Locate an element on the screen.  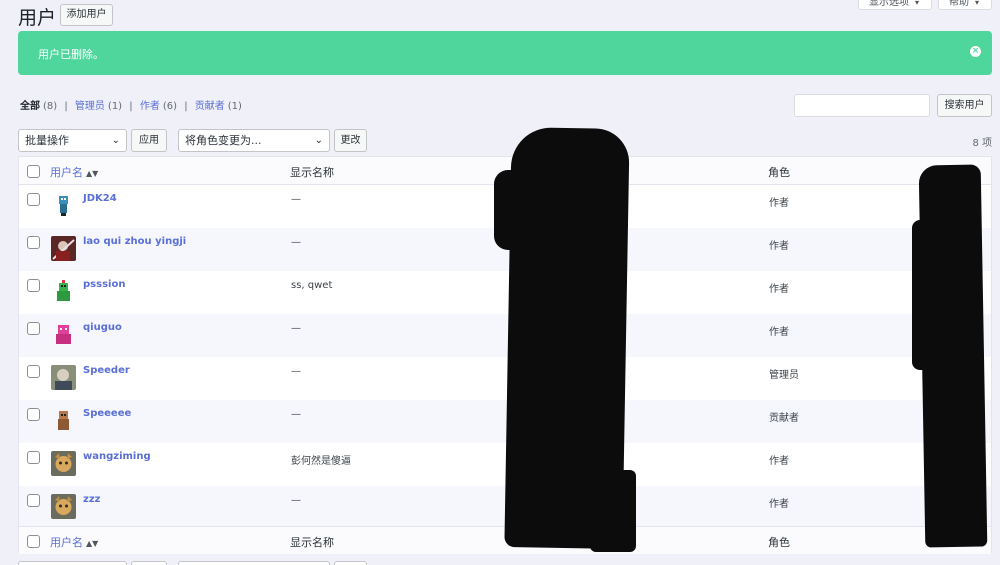
help-tab: 帮助 ▾ is located at coordinates (965, 5).